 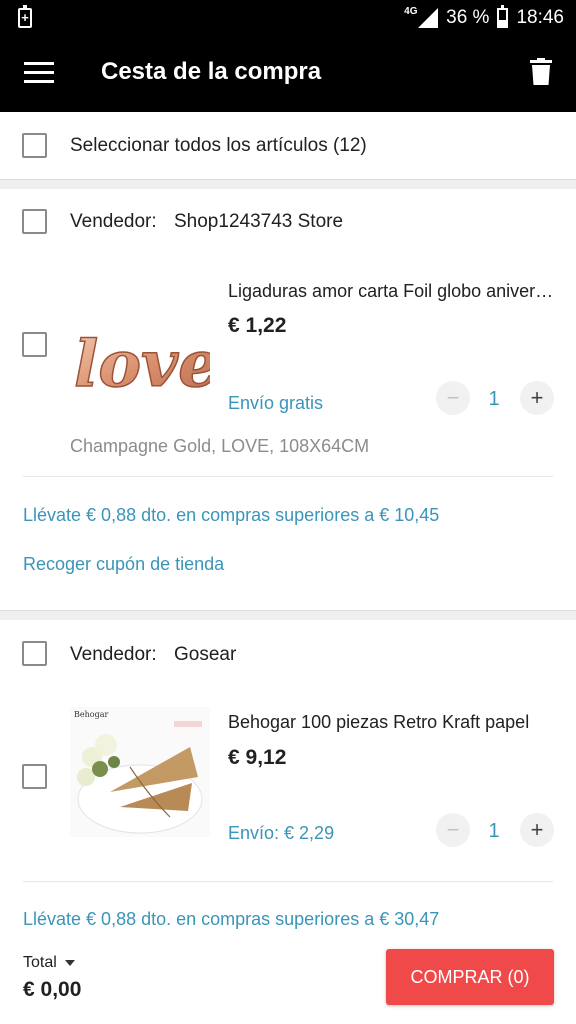 I want to click on chevron-down-icon, so click(x=70, y=962).